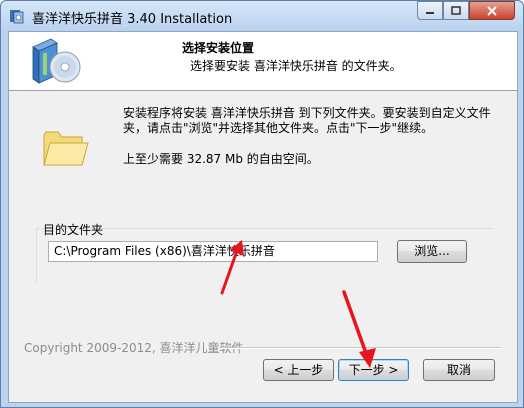 Image resolution: width=524 pixels, height=408 pixels. I want to click on installer-app-icon, so click(17, 17).